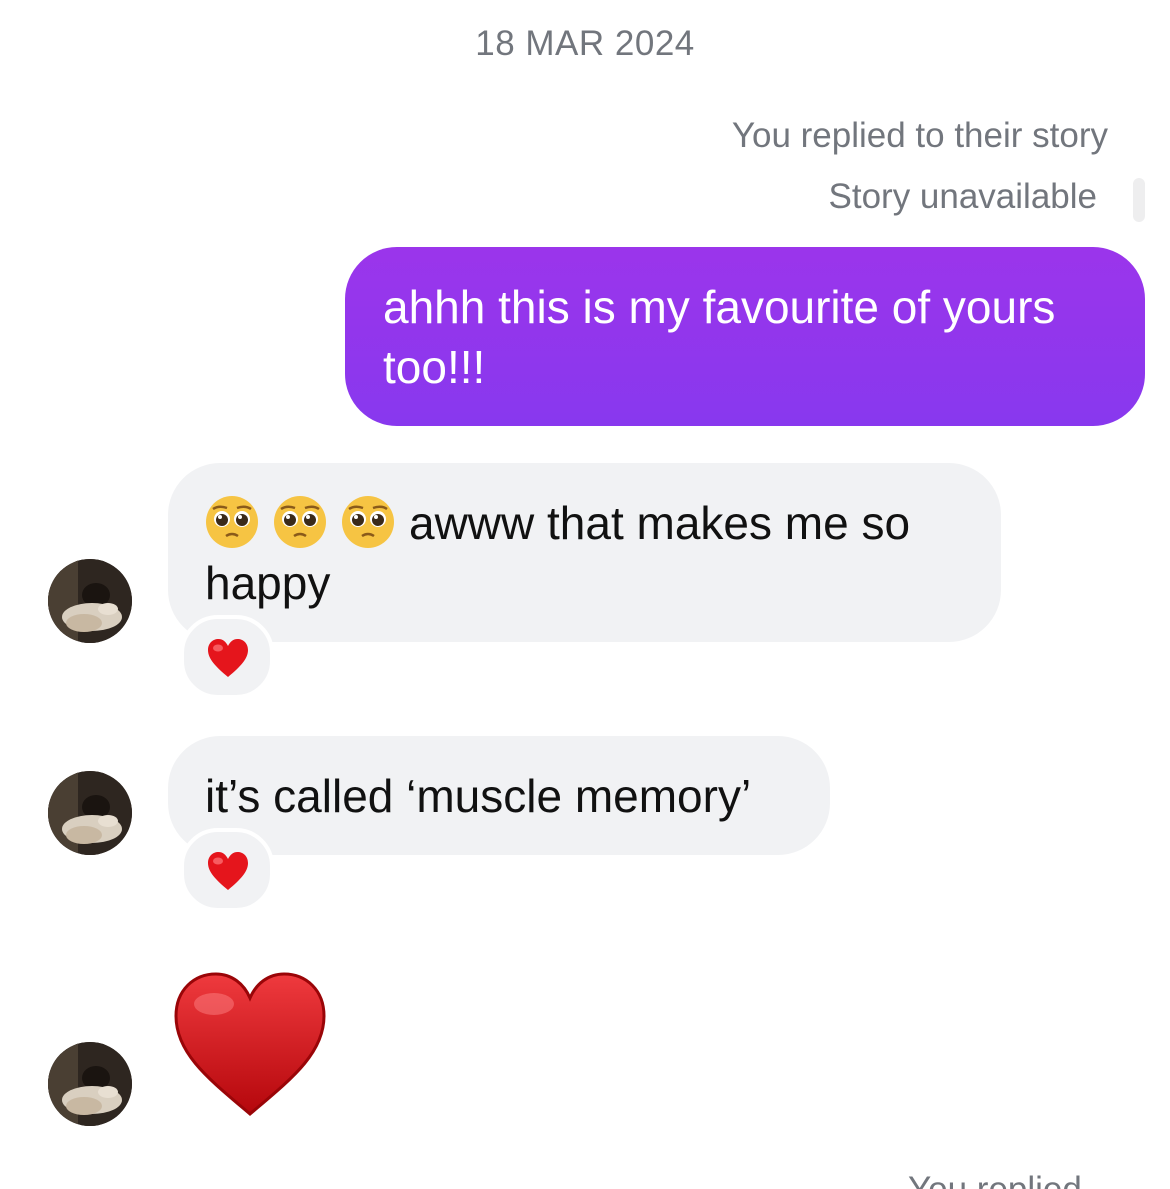 The height and width of the screenshot is (1189, 1170). I want to click on story-reply-indicator, so click(1139, 200).